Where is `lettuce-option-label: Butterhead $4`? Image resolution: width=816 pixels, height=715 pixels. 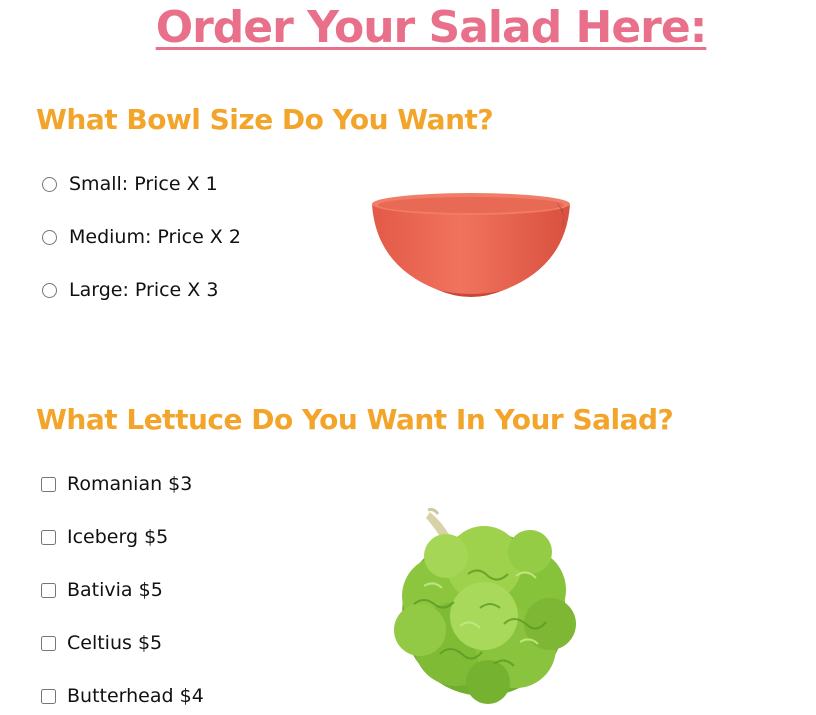
lettuce-option-label: Butterhead $4 is located at coordinates (135, 696).